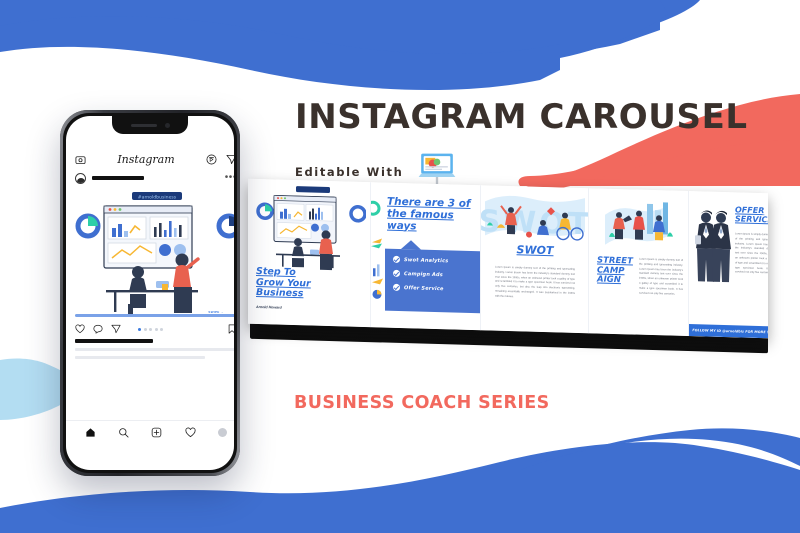 Image resolution: width=800 pixels, height=533 pixels. Describe the element at coordinates (426, 260) in the screenshot. I see `slide2-bullet-1-label: Swot Analytics` at that location.